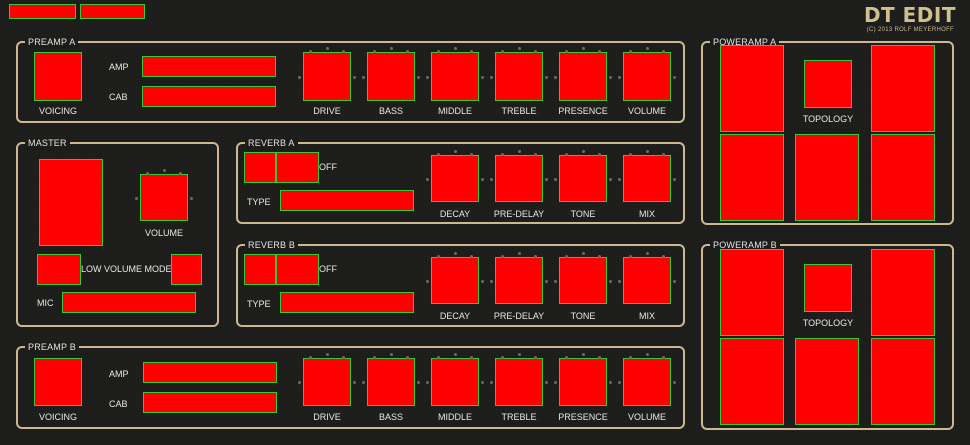 The height and width of the screenshot is (445, 970). I want to click on reverb-a-toggle-right, so click(297, 167).